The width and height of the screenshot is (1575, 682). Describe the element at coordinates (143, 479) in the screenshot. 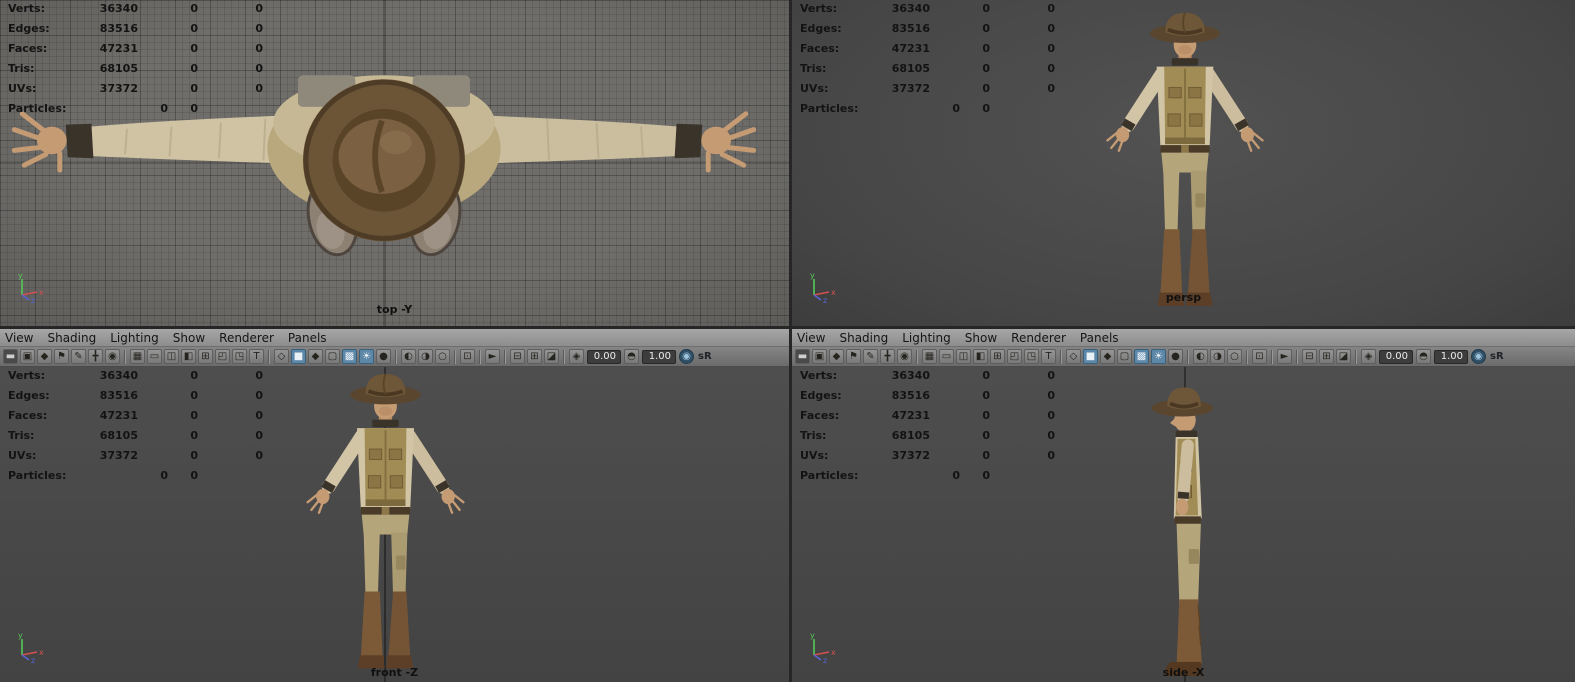

I see `hud-row-particles: Particles: 0 0` at that location.